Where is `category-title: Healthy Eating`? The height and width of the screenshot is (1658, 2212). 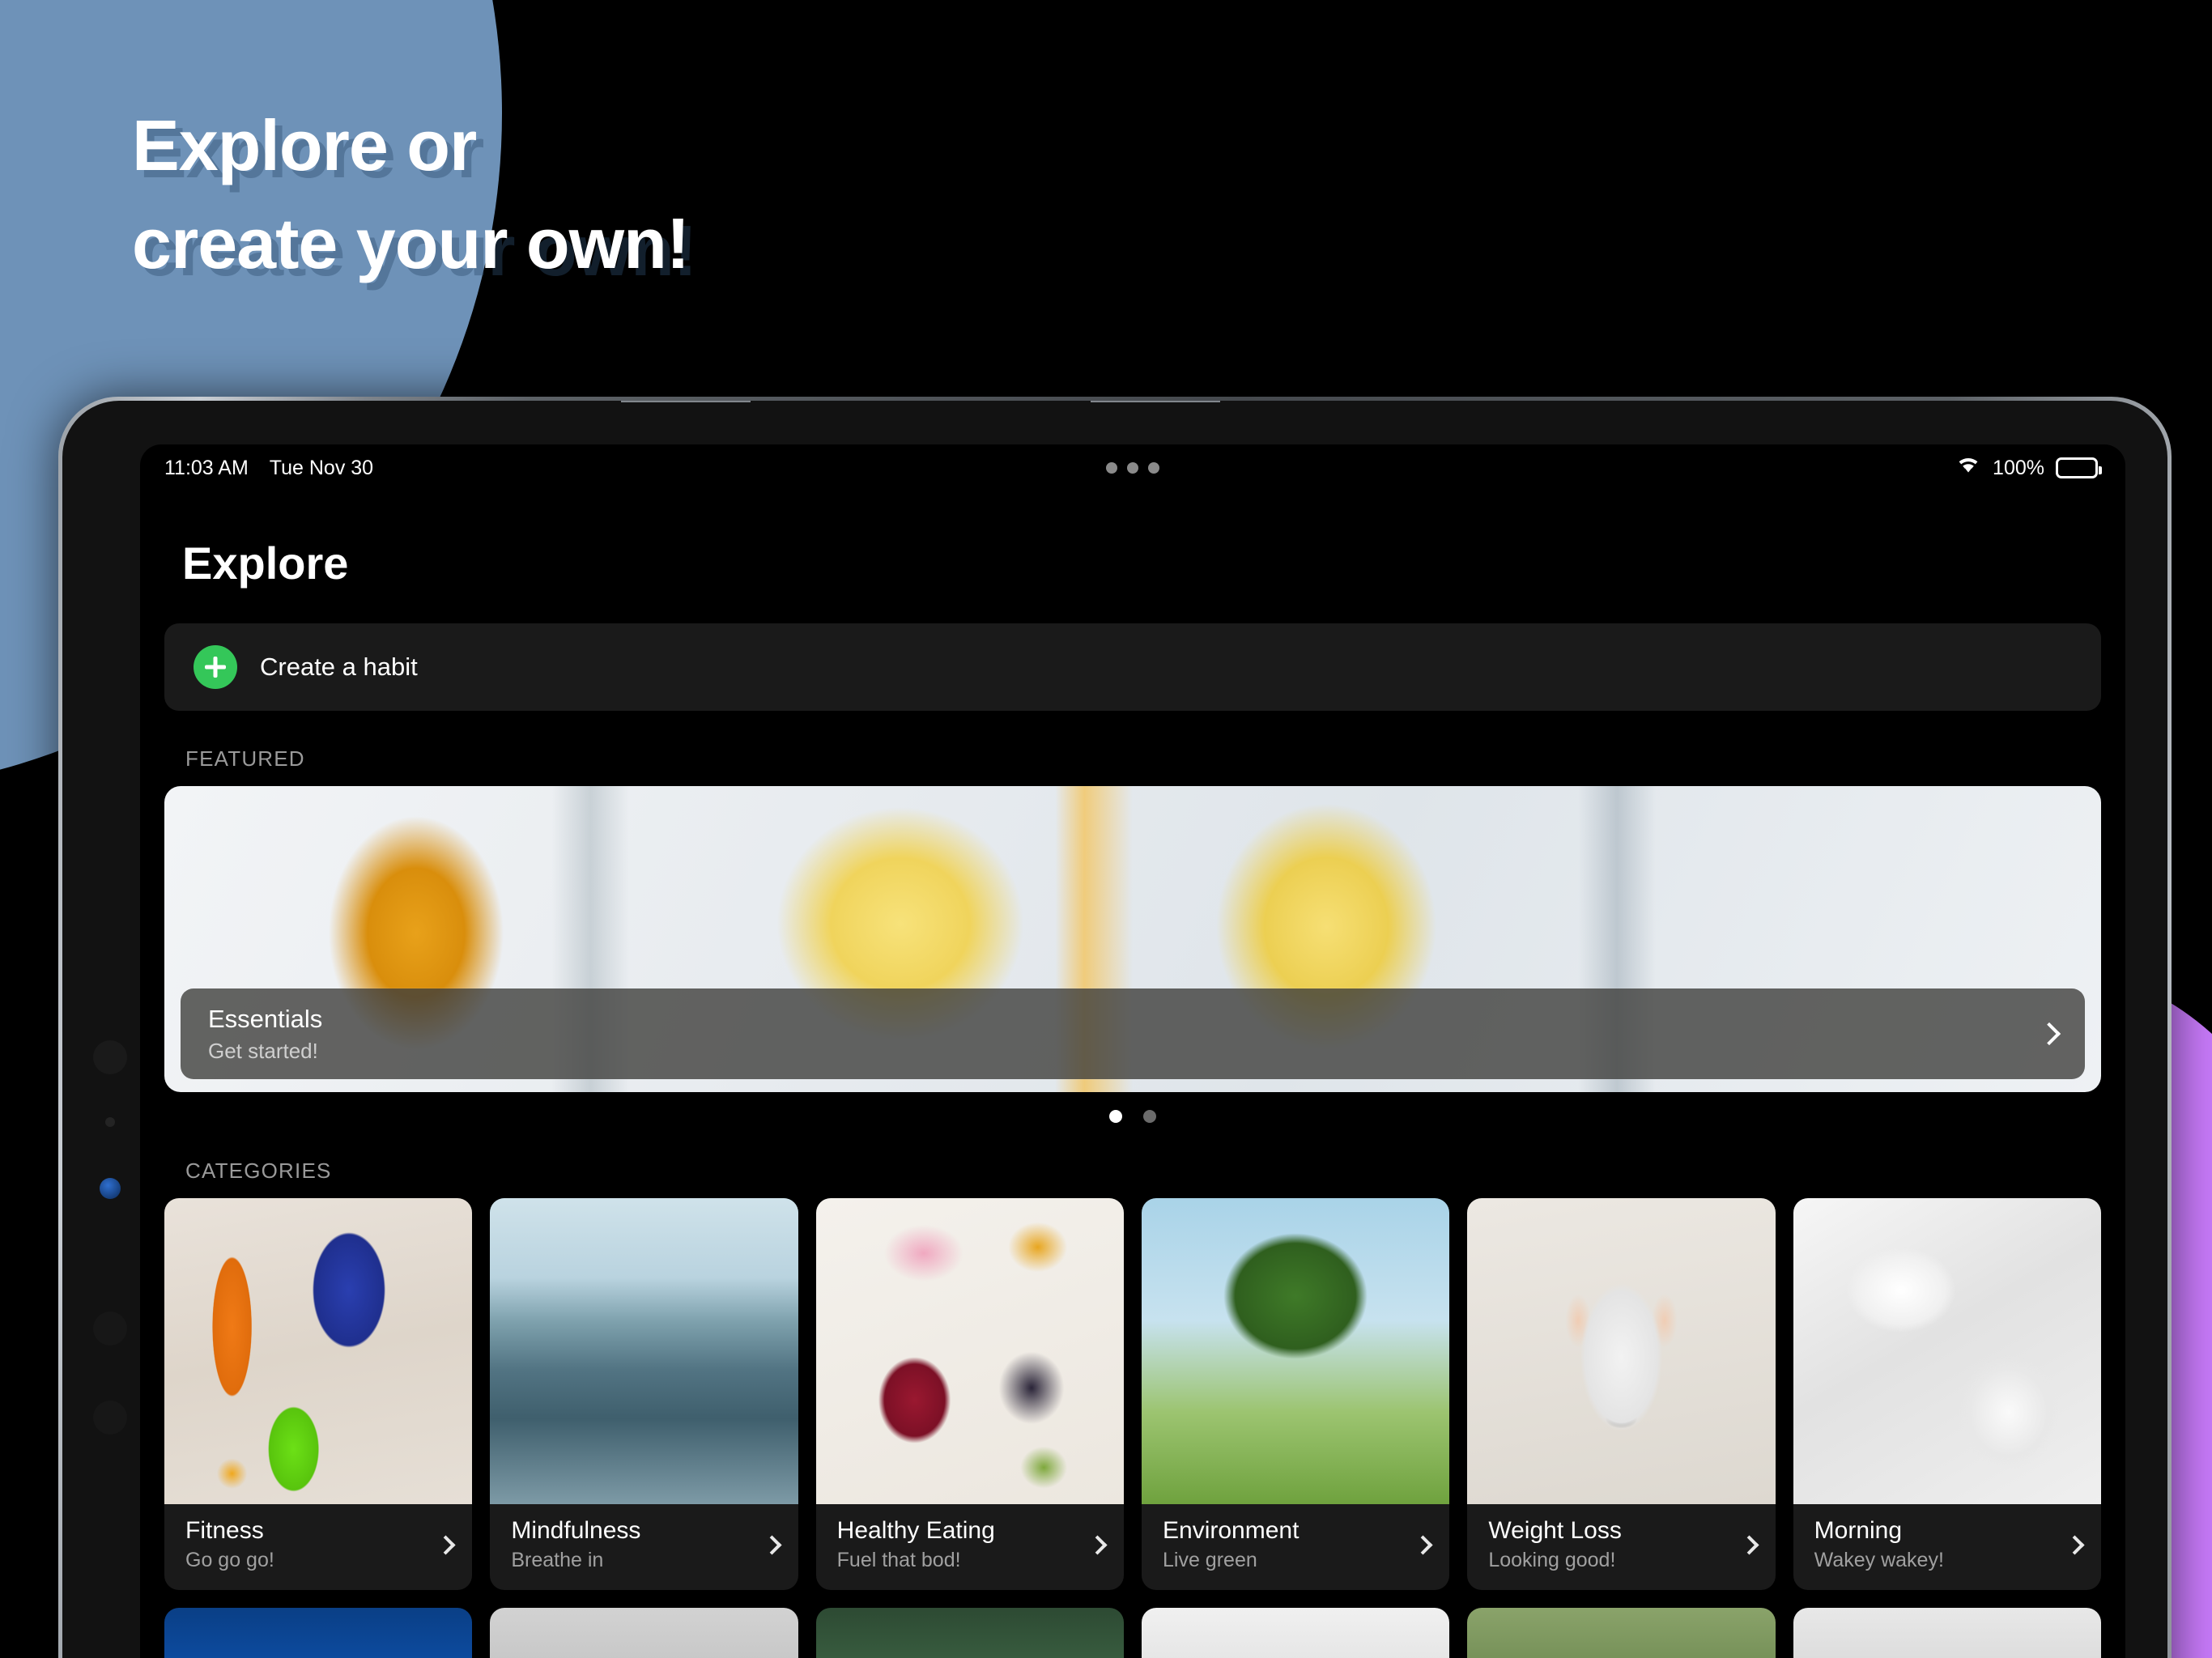
category-title: Healthy Eating is located at coordinates (916, 1530).